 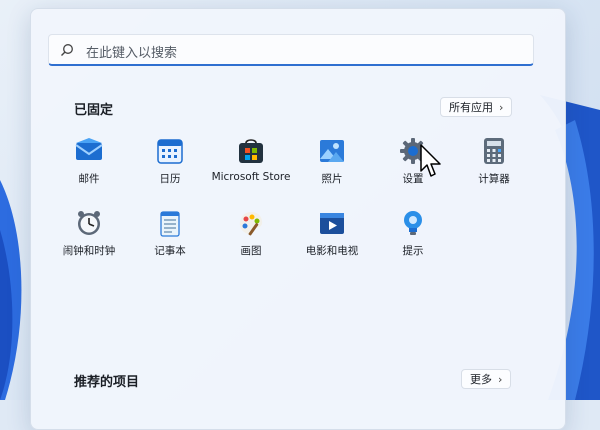 What do you see at coordinates (494, 151) in the screenshot?
I see `calculator-icon` at bounding box center [494, 151].